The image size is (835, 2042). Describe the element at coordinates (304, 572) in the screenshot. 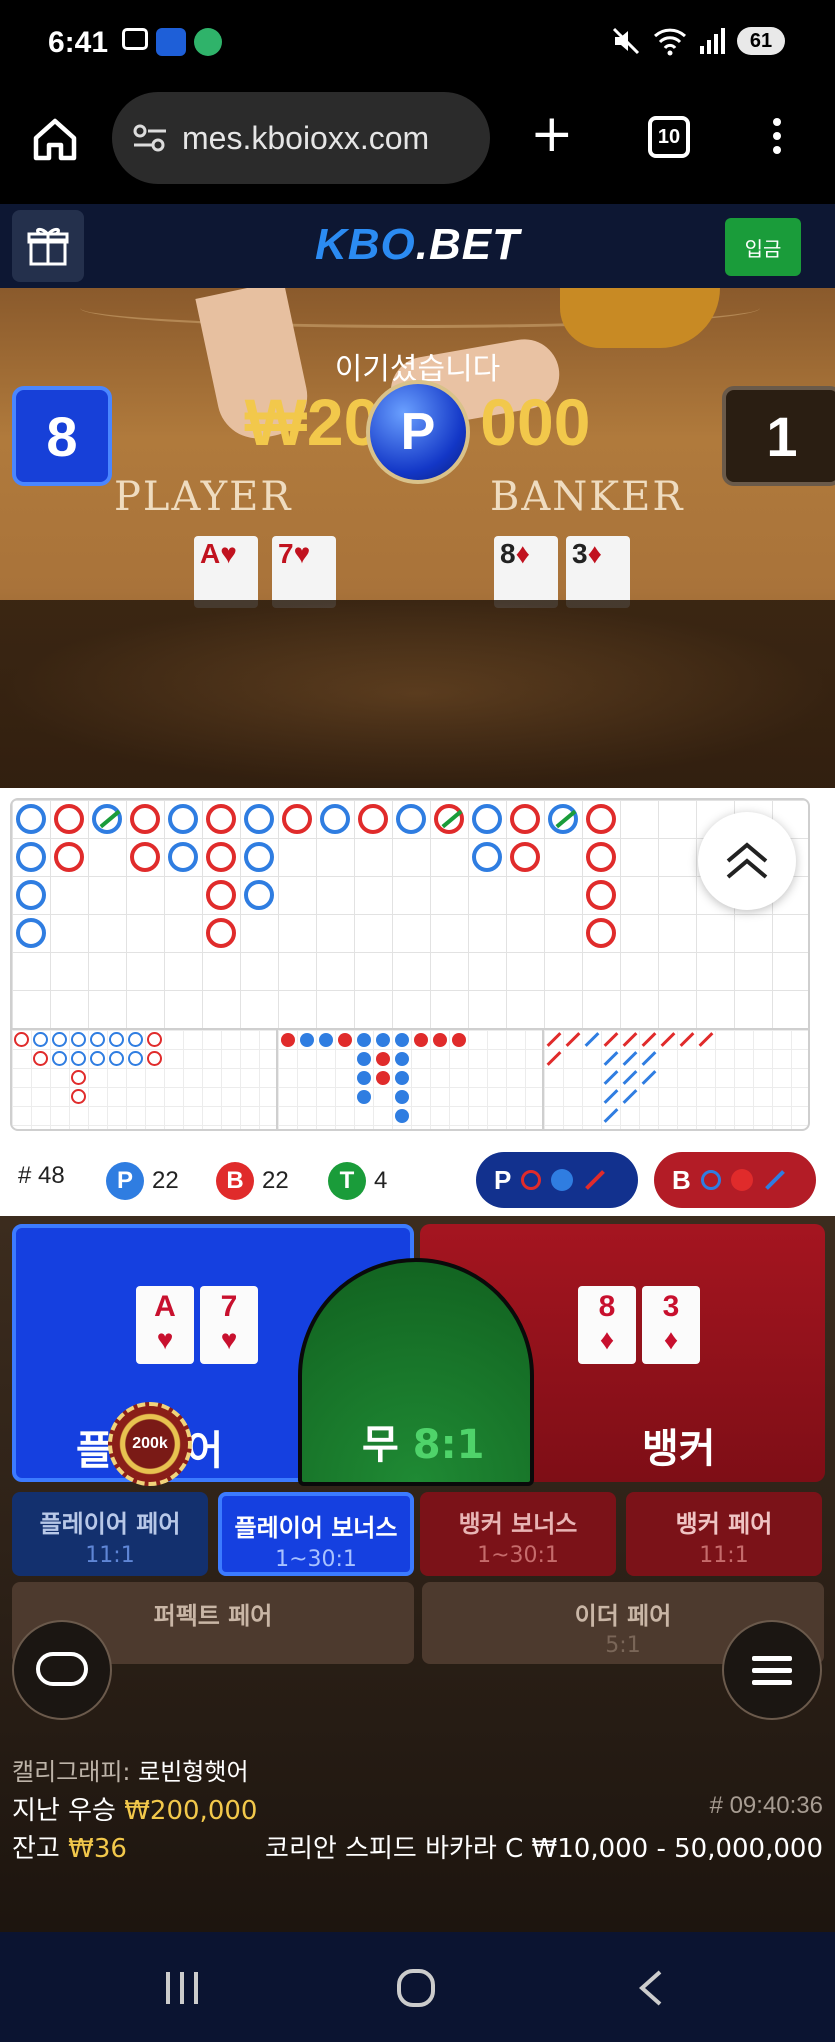

I see `table-player-card-2: 7♥` at that location.